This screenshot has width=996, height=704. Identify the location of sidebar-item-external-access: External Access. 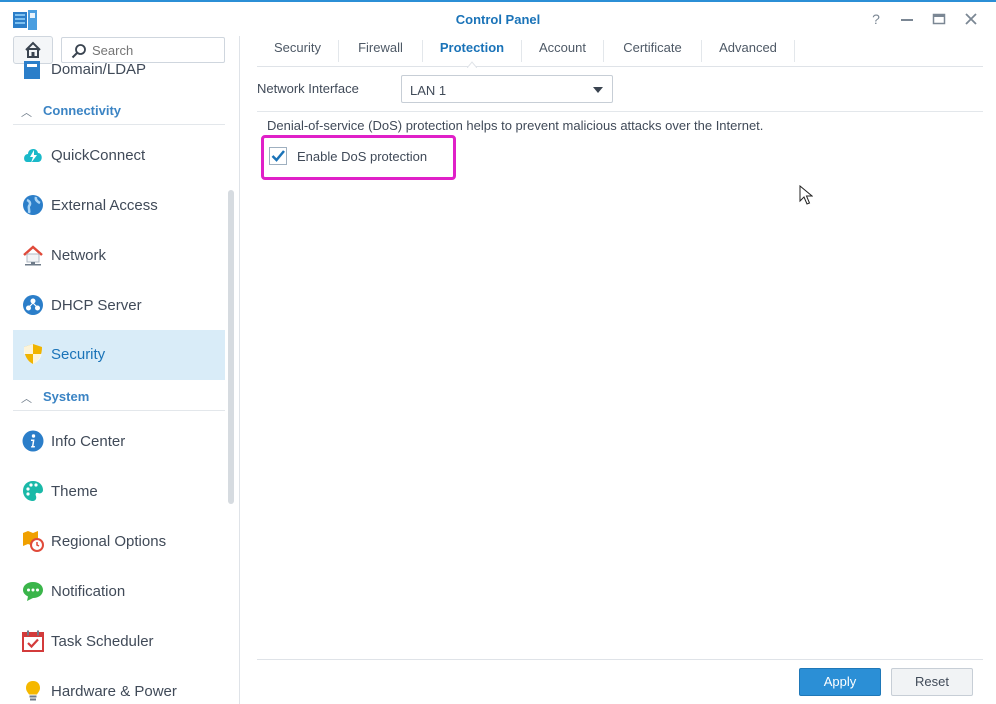
(119, 206).